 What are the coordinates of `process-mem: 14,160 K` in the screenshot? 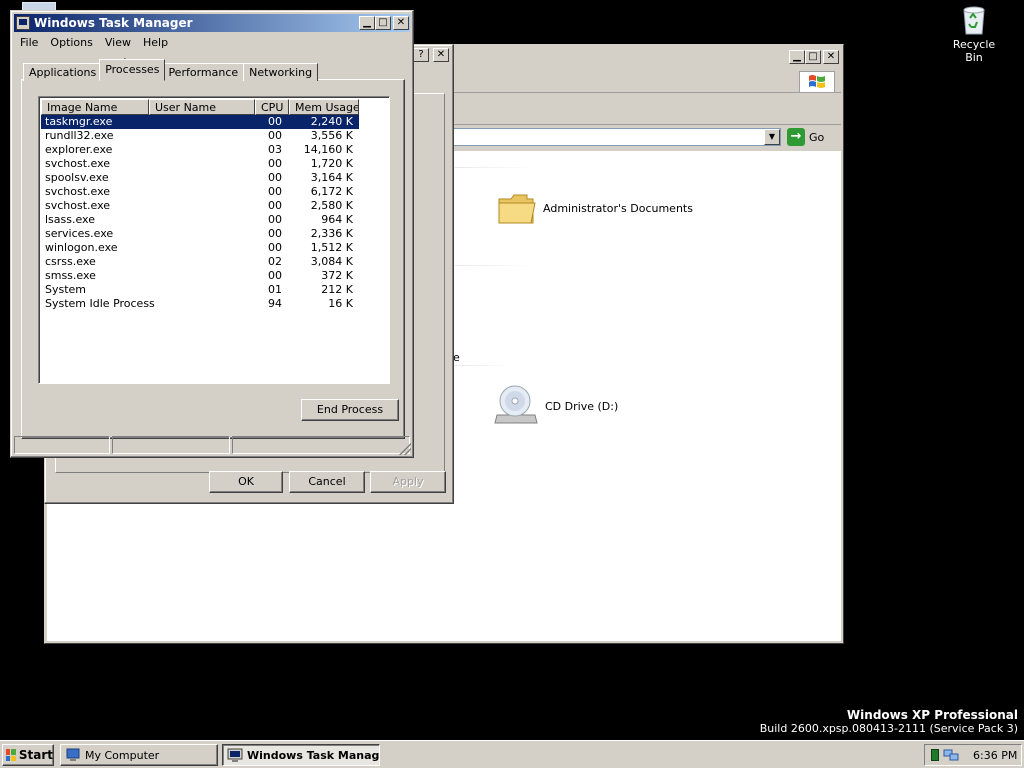 It's located at (328, 149).